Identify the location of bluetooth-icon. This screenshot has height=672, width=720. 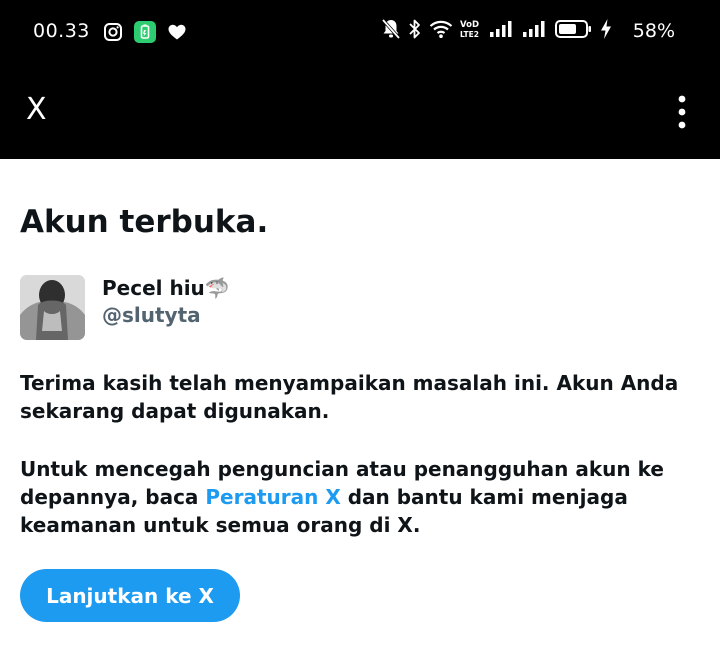
(415, 31).